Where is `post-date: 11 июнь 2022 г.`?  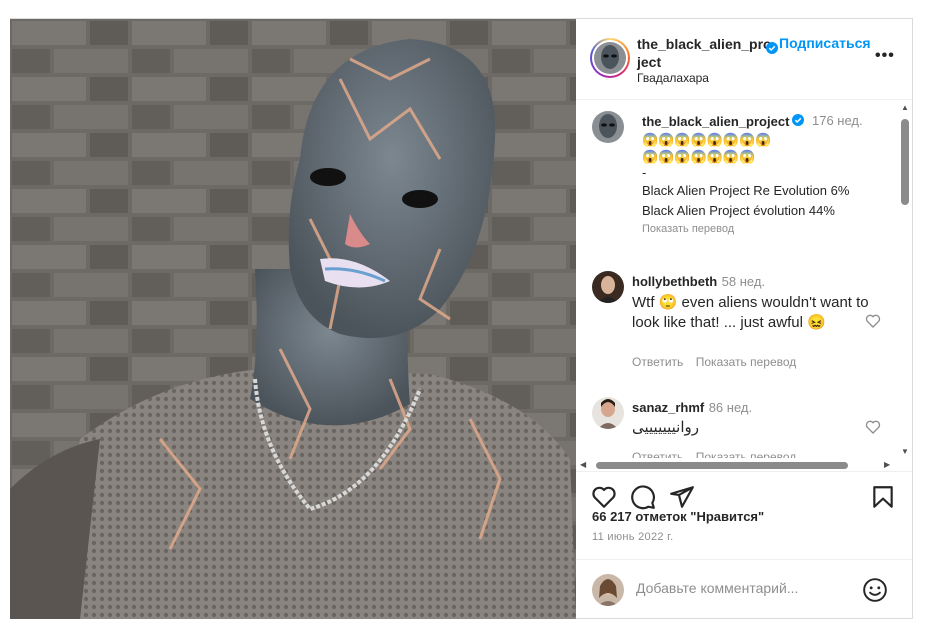 post-date: 11 июнь 2022 г. is located at coordinates (632, 537).